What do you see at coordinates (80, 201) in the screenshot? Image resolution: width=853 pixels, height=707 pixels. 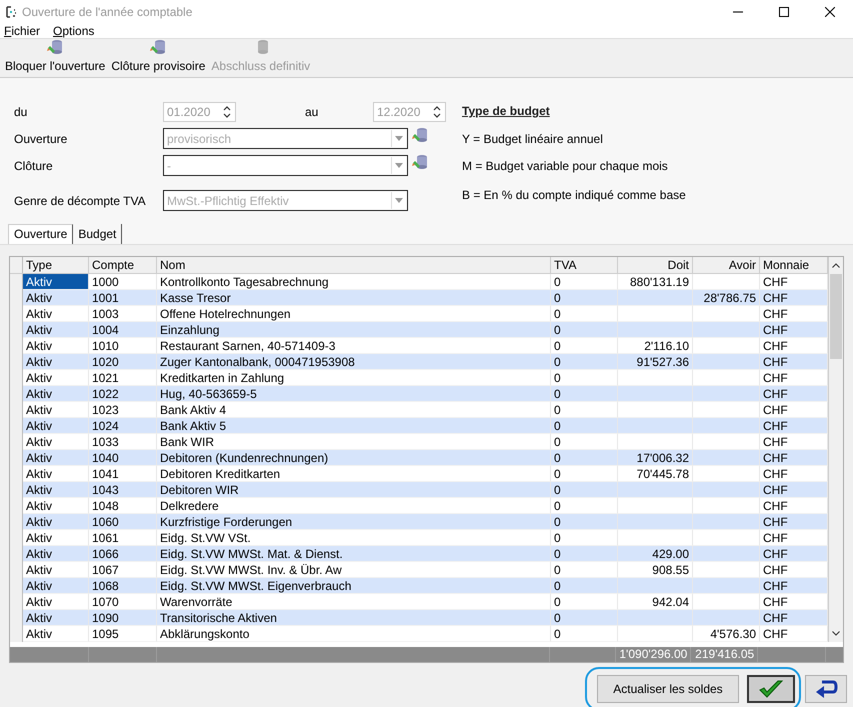 I see `field-label: Genre de décompte TVA` at bounding box center [80, 201].